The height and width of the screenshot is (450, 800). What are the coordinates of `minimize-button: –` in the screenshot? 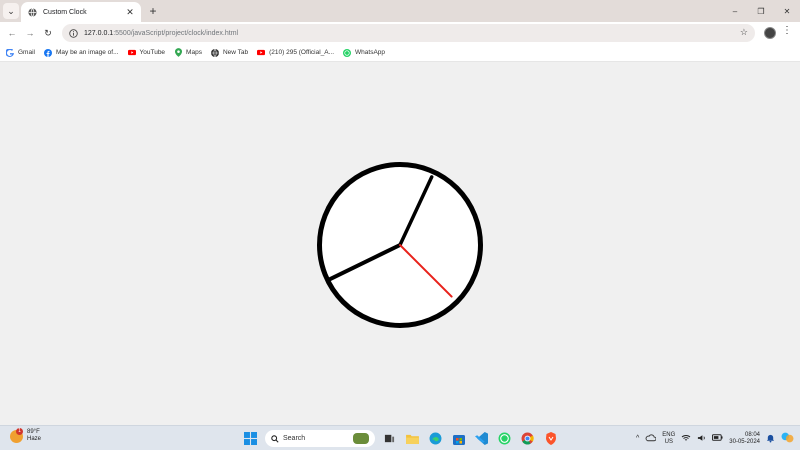 It's located at (735, 11).